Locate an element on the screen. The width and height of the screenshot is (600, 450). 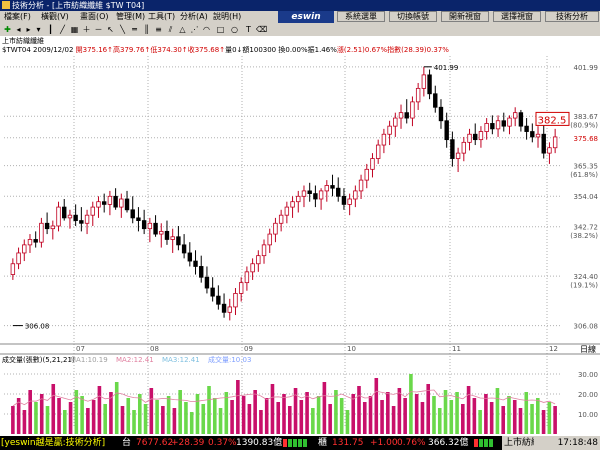
eraser-icon: ⌫ is located at coordinates (261, 29).